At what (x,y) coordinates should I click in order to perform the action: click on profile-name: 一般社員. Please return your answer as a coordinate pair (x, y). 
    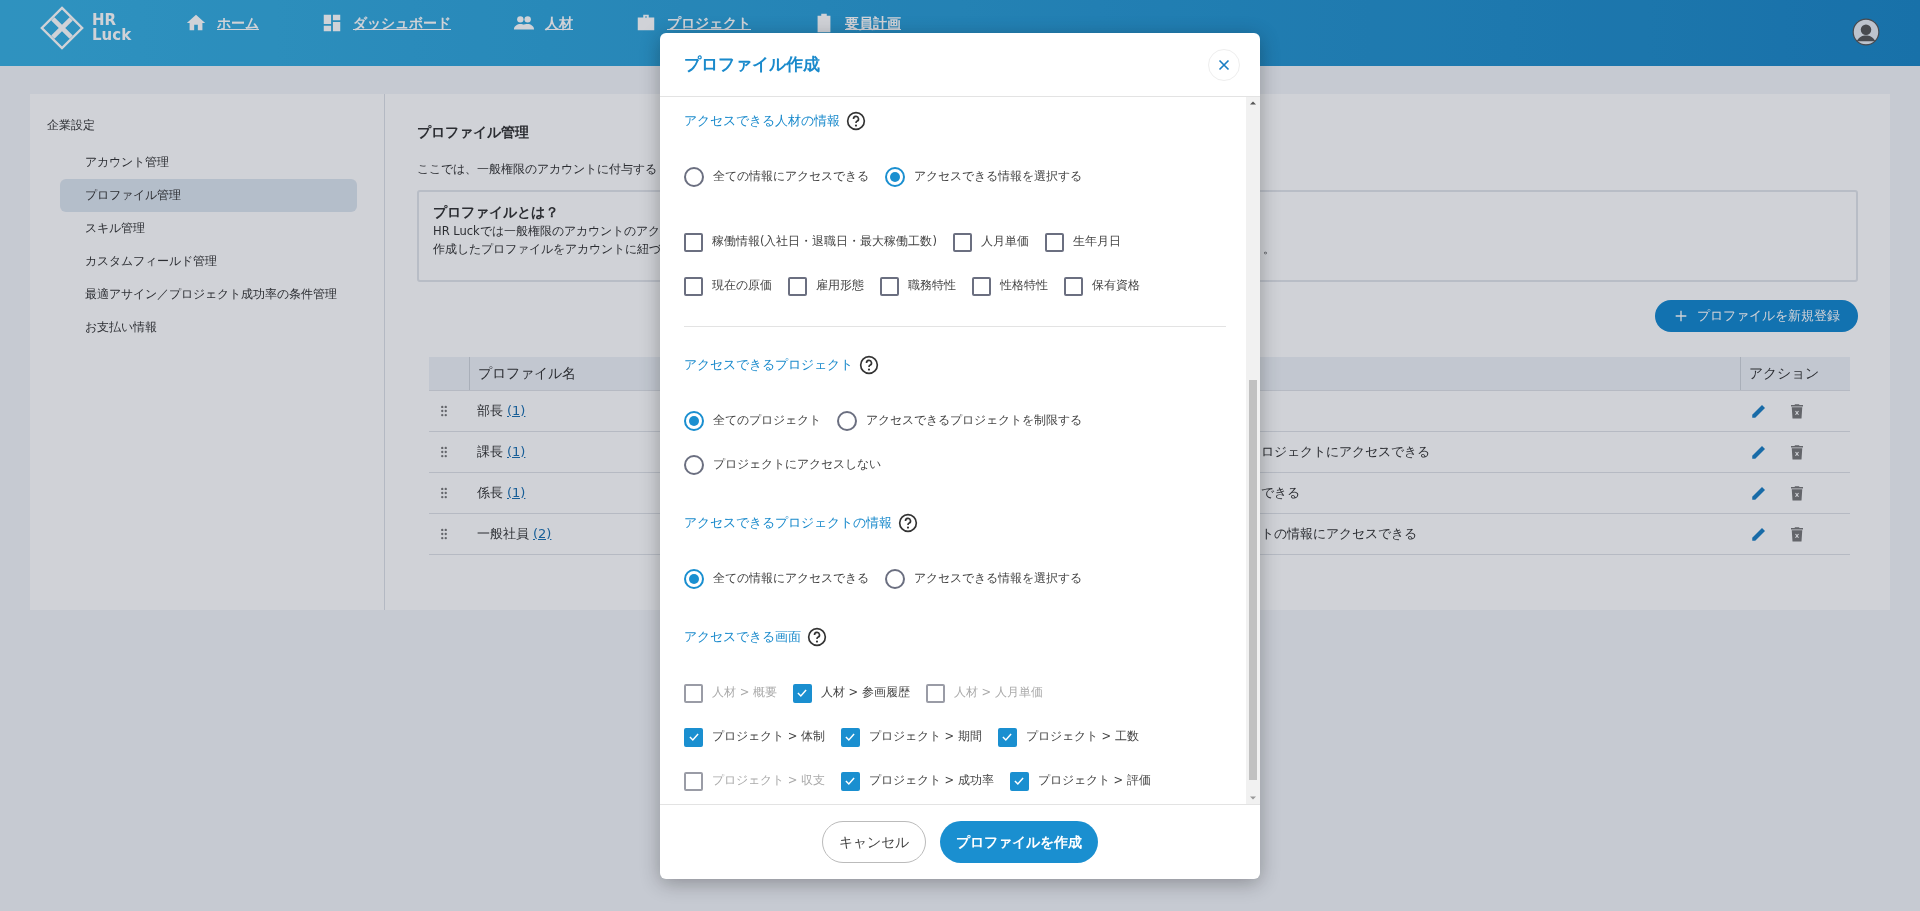
    Looking at the image, I should click on (503, 534).